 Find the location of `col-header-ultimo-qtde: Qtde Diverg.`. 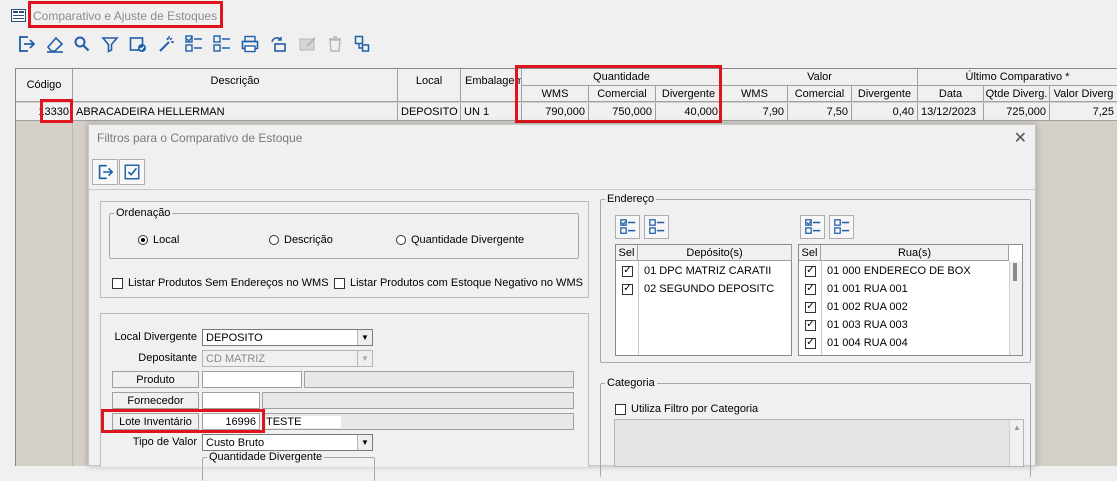

col-header-ultimo-qtde: Qtde Diverg. is located at coordinates (1017, 94).